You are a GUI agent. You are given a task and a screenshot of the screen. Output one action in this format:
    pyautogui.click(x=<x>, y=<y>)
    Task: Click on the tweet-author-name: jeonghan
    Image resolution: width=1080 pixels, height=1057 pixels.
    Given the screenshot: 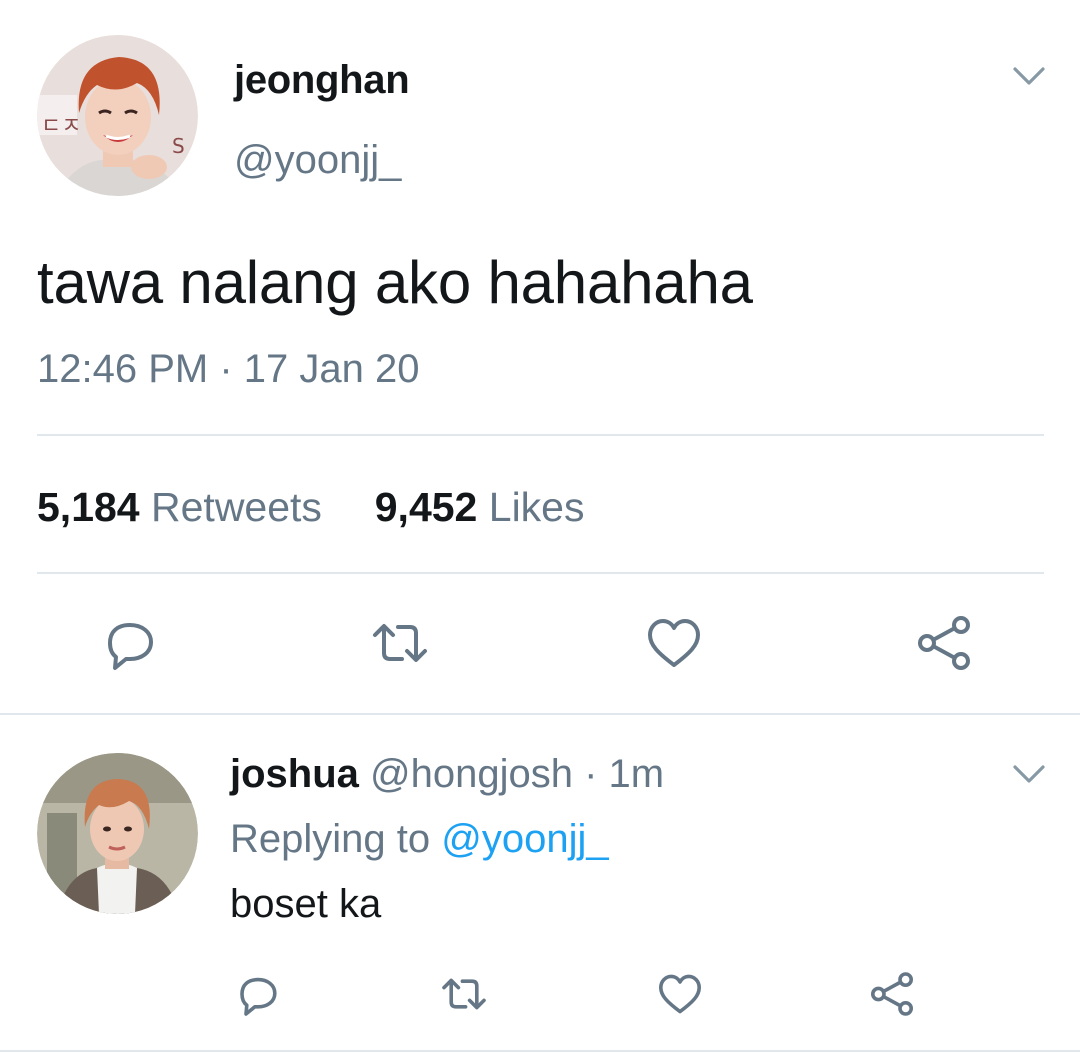 What is the action you would take?
    pyautogui.click(x=322, y=80)
    